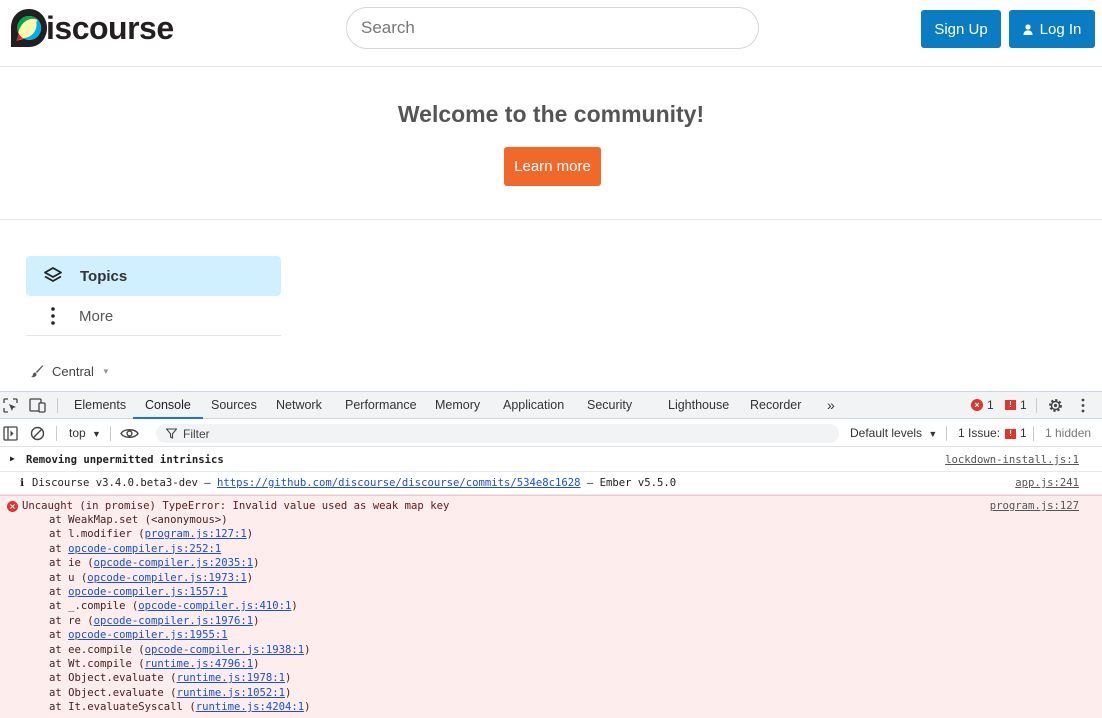  What do you see at coordinates (129, 433) in the screenshot?
I see `eye-icon` at bounding box center [129, 433].